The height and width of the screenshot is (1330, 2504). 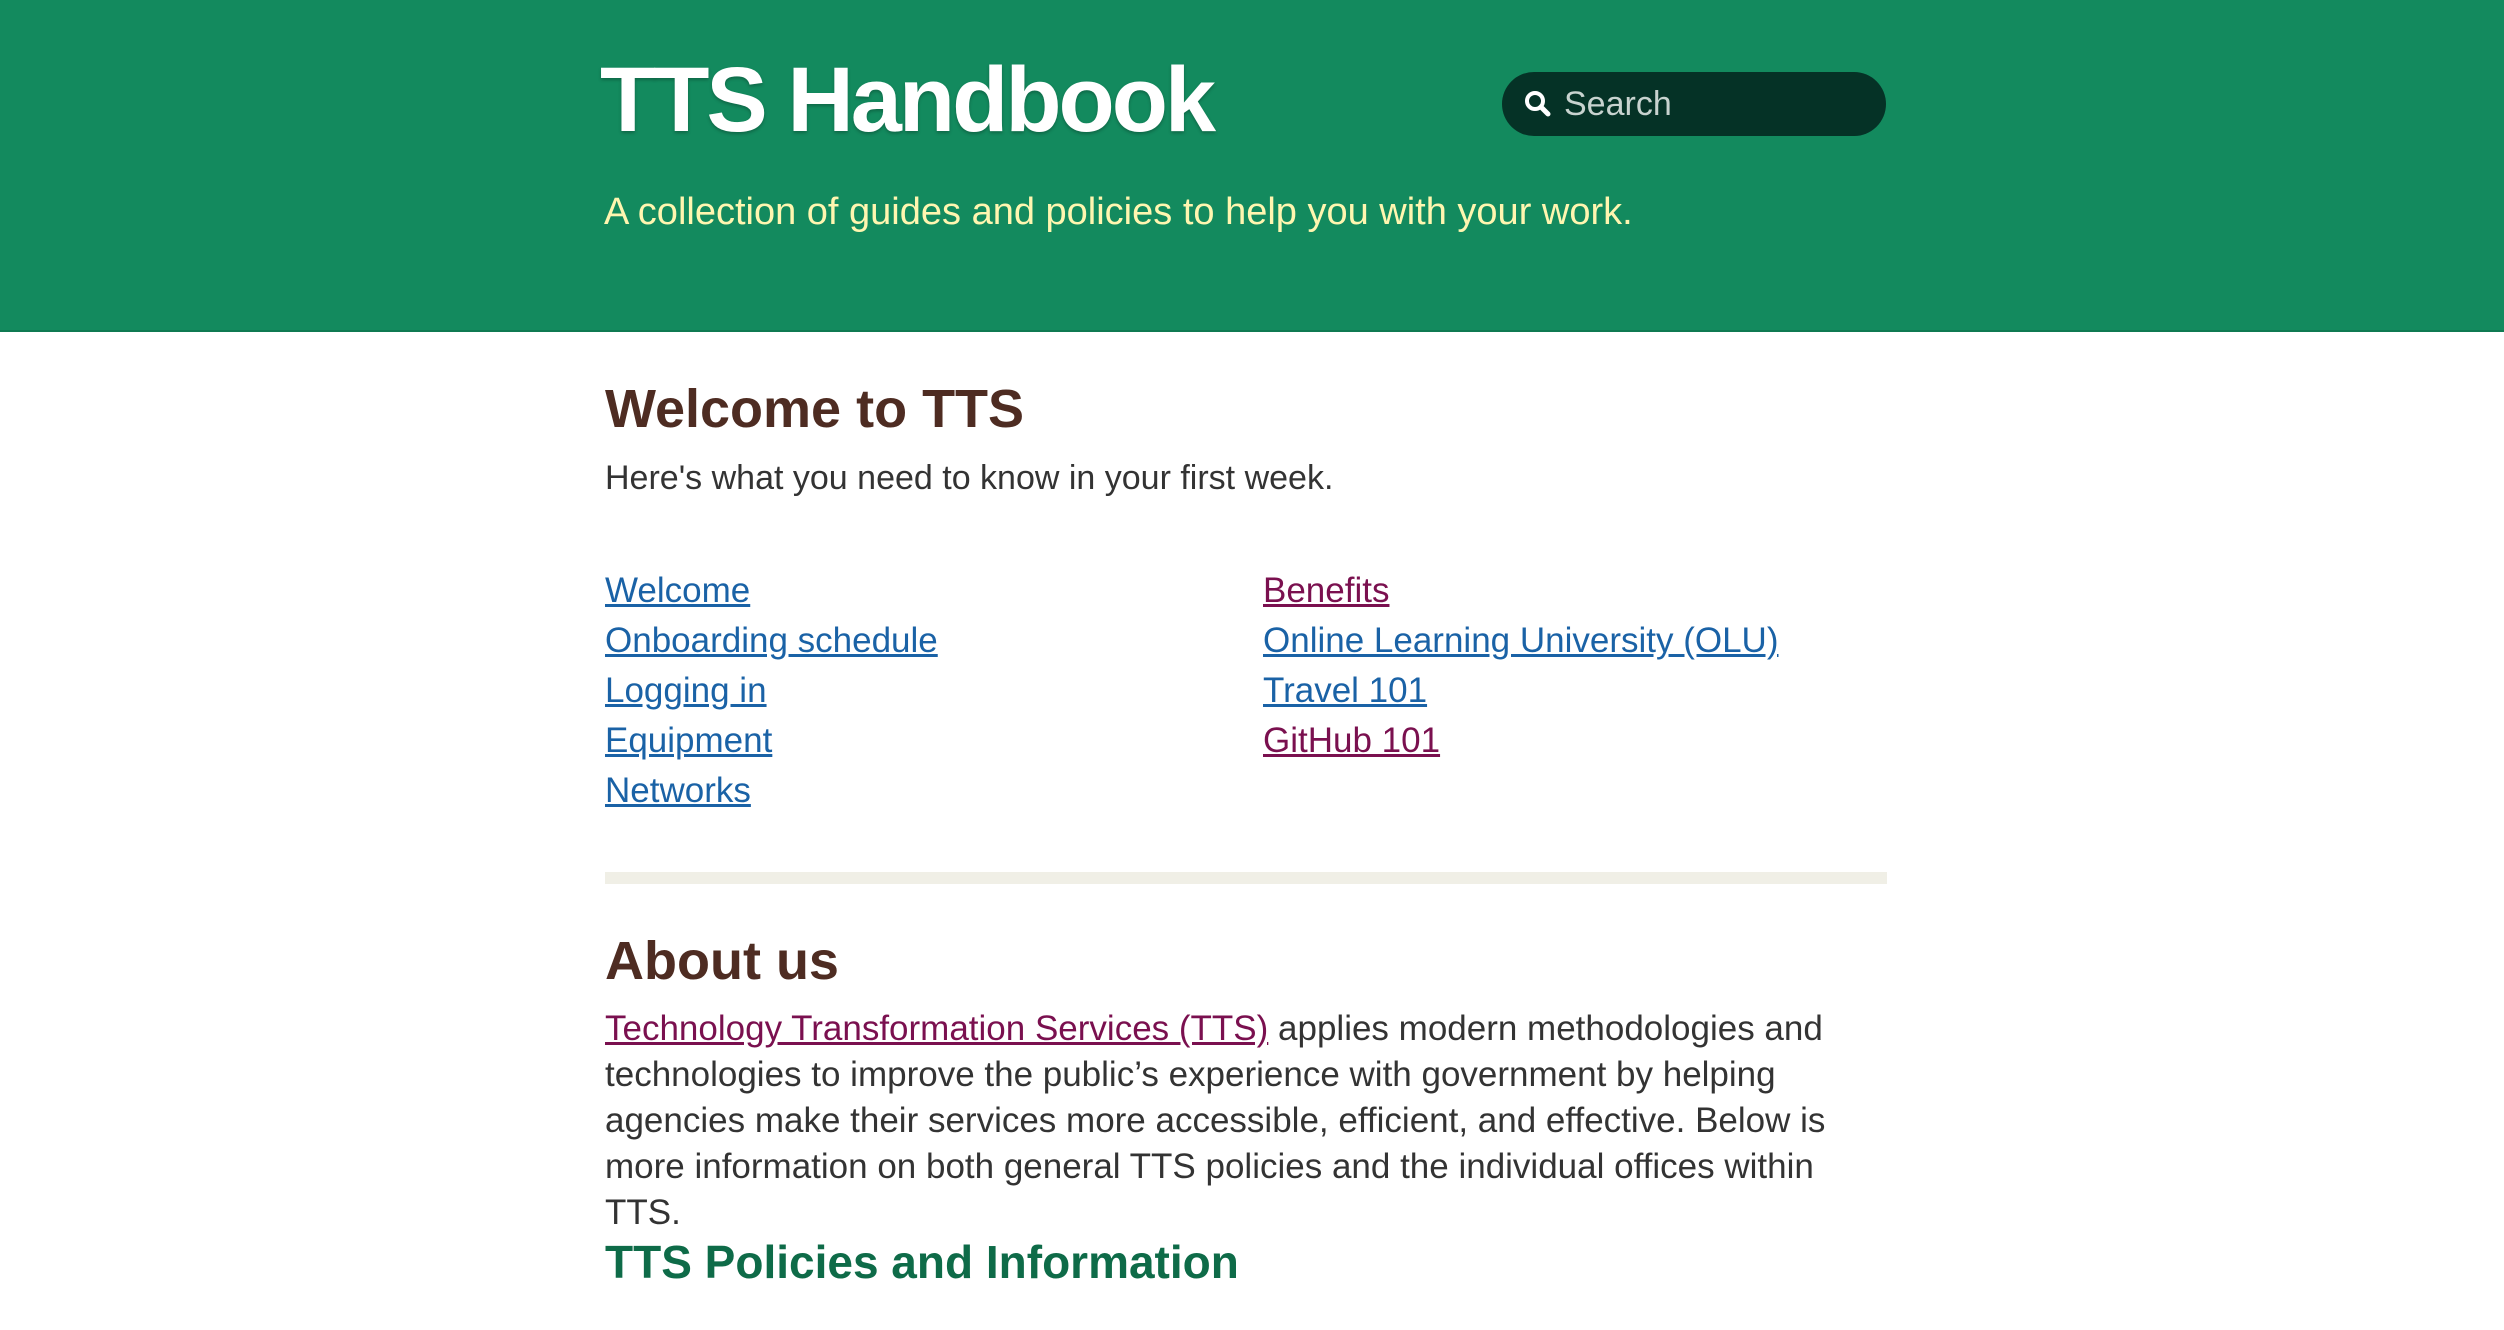 I want to click on link-logging-in: Logging in, so click(x=686, y=690).